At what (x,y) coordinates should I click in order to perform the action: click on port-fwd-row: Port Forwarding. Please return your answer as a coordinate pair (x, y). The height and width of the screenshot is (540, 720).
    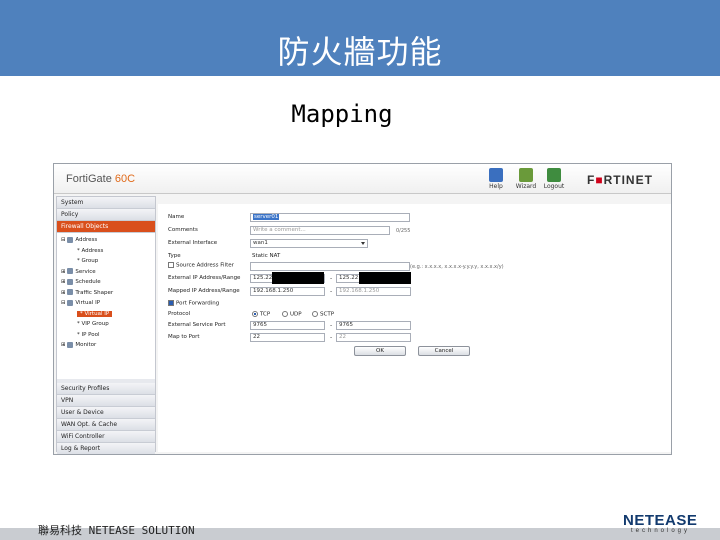
    Looking at the image, I should click on (193, 303).